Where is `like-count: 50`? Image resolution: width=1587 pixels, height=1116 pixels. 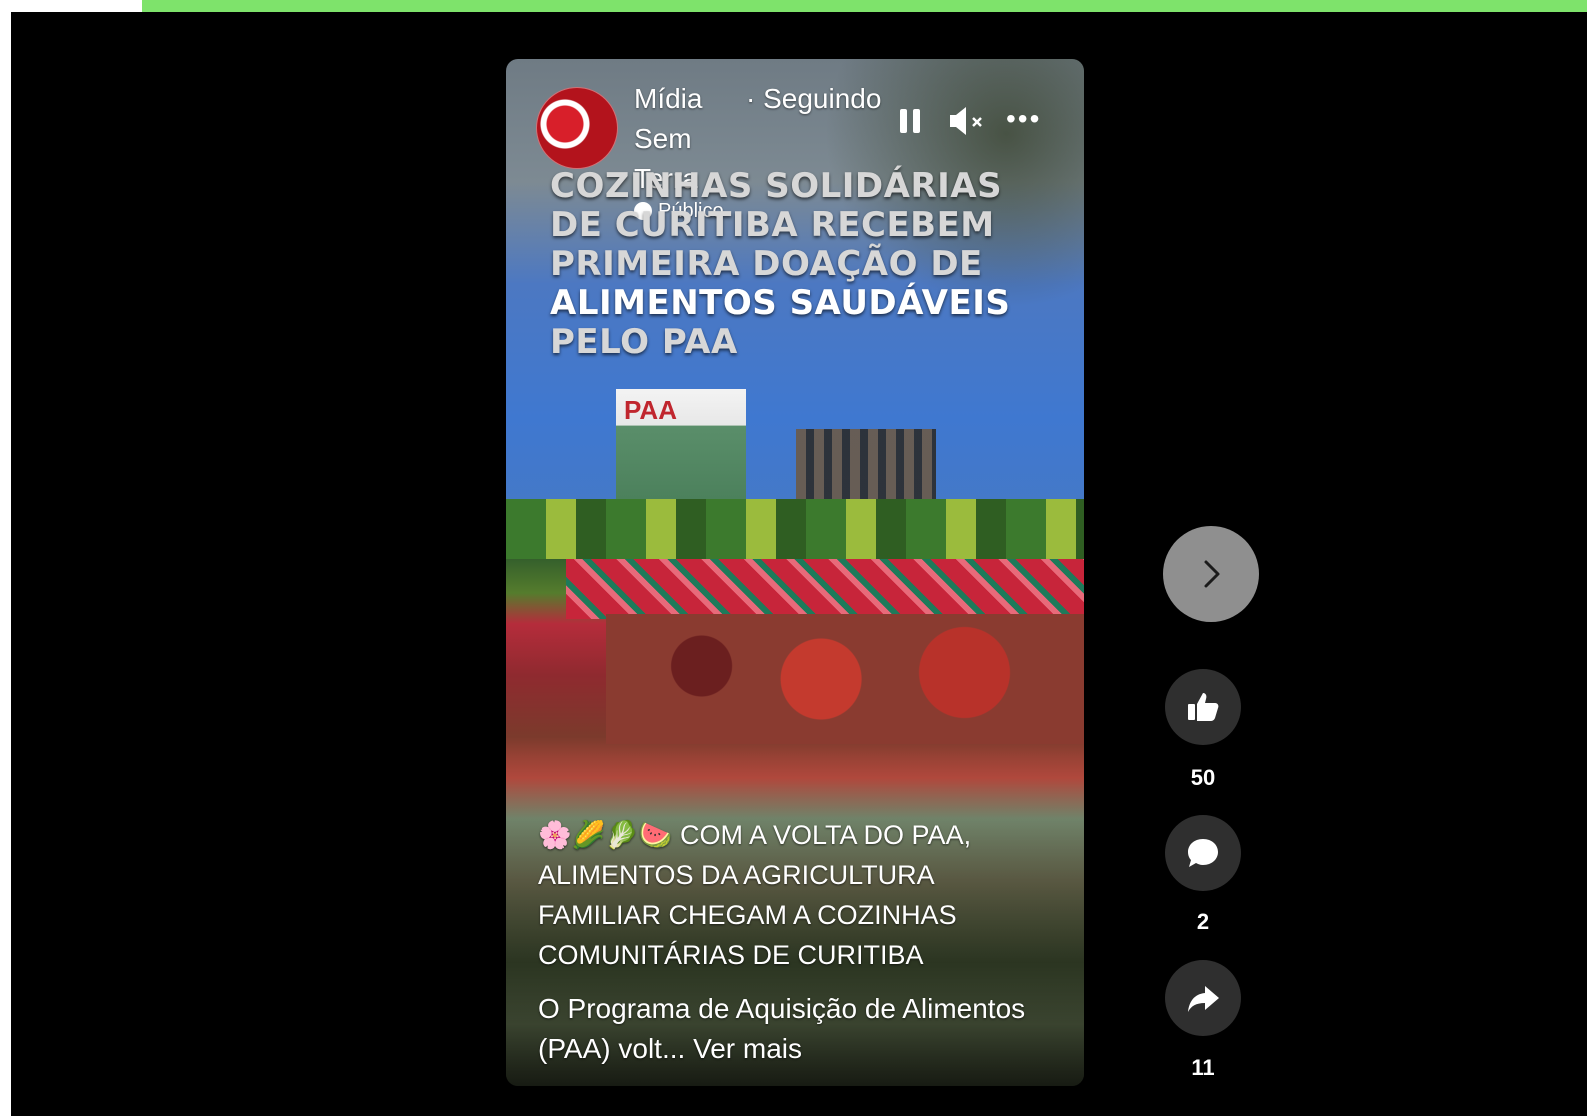 like-count: 50 is located at coordinates (1203, 777).